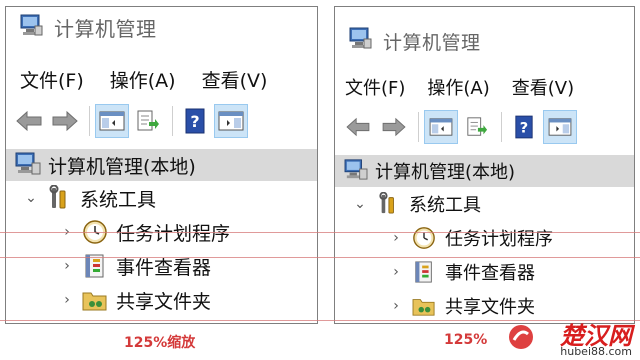 The width and height of the screenshot is (640, 360). What do you see at coordinates (521, 337) in the screenshot?
I see `site-logo-icon` at bounding box center [521, 337].